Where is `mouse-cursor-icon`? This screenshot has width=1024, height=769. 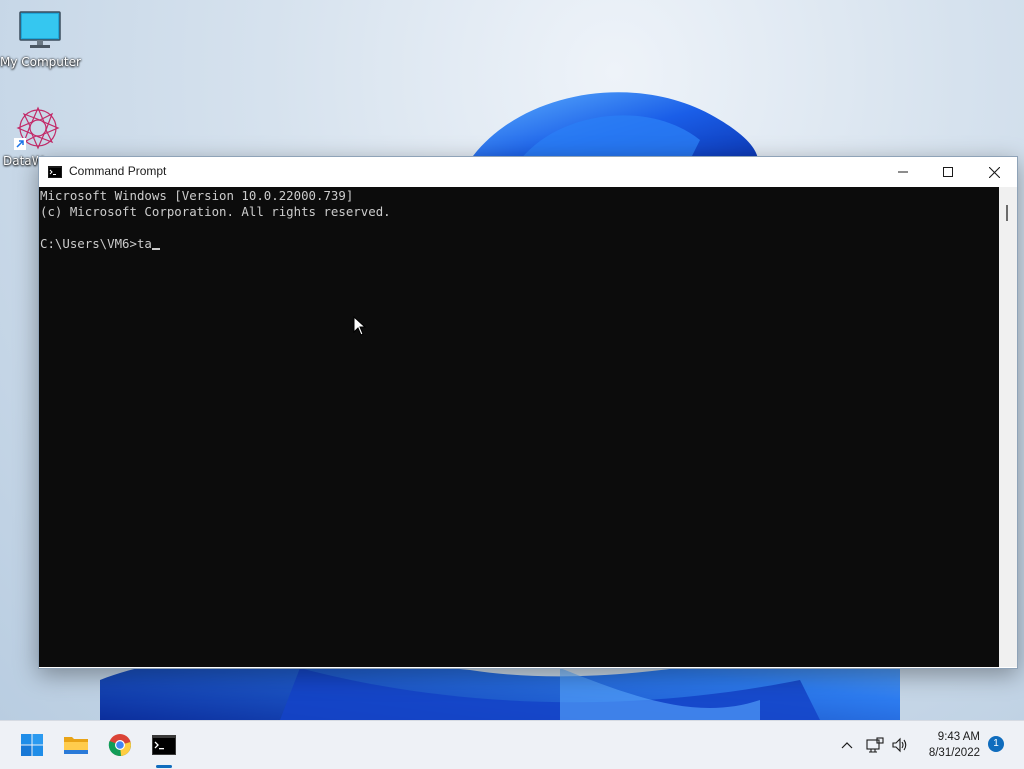 mouse-cursor-icon is located at coordinates (360, 326).